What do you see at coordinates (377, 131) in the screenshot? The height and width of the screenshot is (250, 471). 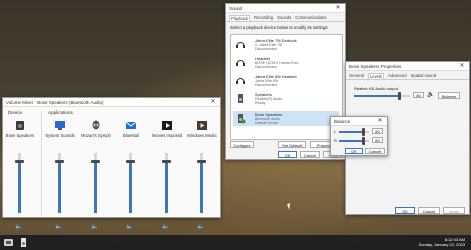 I see `left-channel-value: 80` at bounding box center [377, 131].